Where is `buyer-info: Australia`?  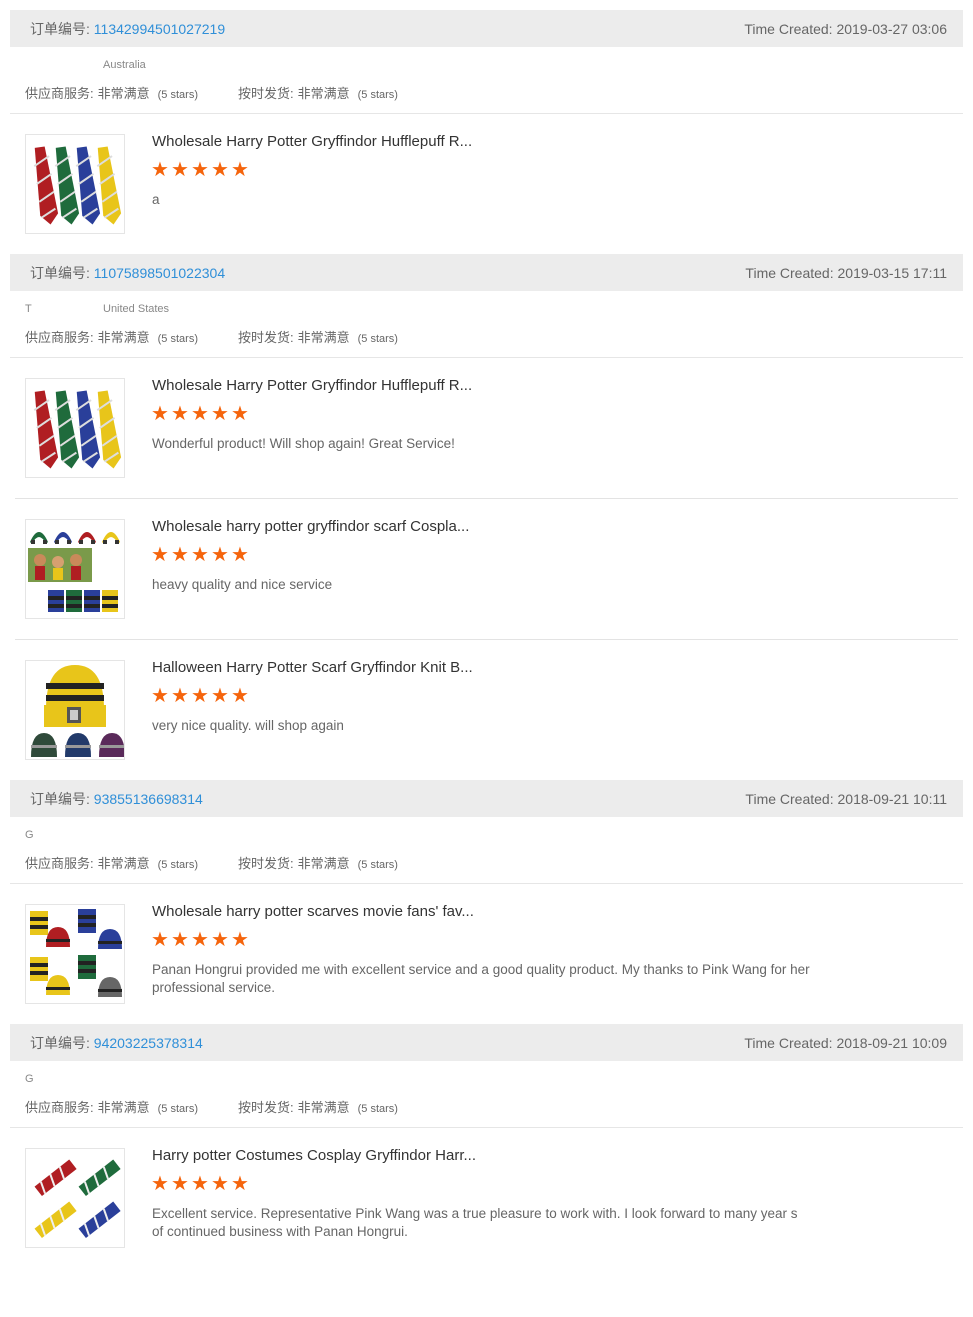 buyer-info: Australia is located at coordinates (486, 67).